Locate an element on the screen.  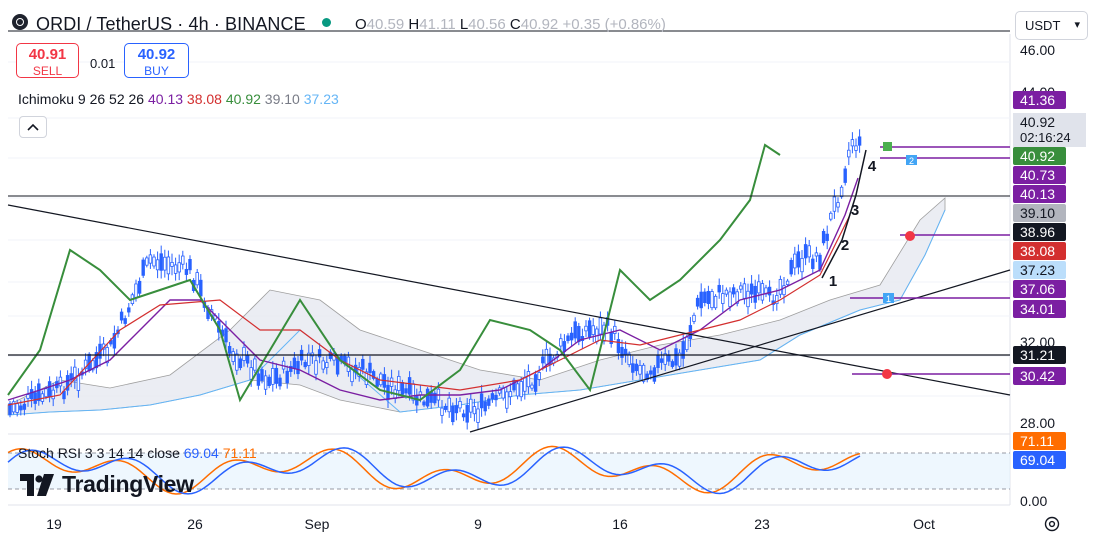
market-open-status-icon is located at coordinates (326, 22).